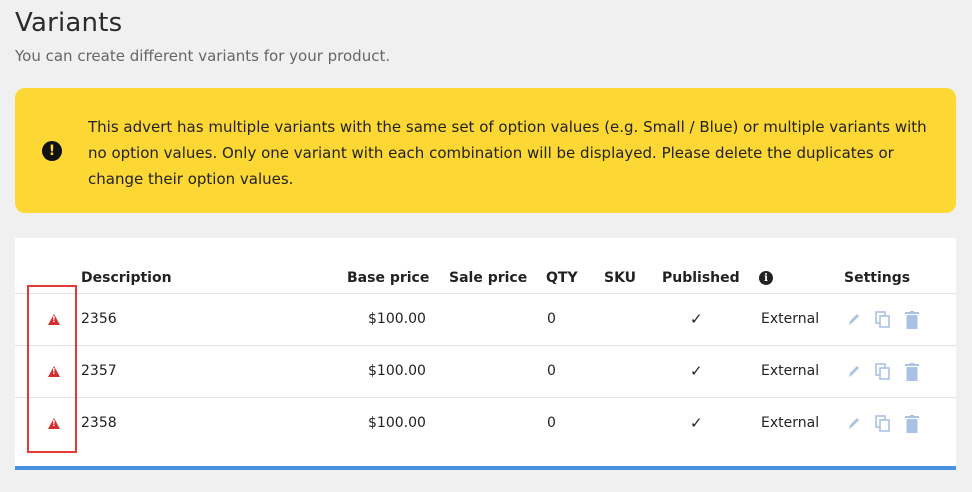 The width and height of the screenshot is (972, 492). I want to click on table-row: 2356 $100.00 0 ✓ External, so click(485, 320).